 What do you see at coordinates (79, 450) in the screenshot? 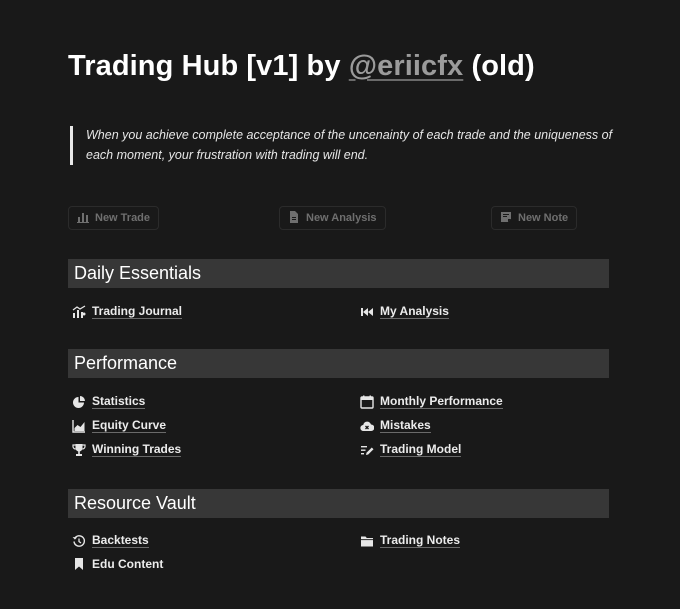
I see `trophy-icon` at bounding box center [79, 450].